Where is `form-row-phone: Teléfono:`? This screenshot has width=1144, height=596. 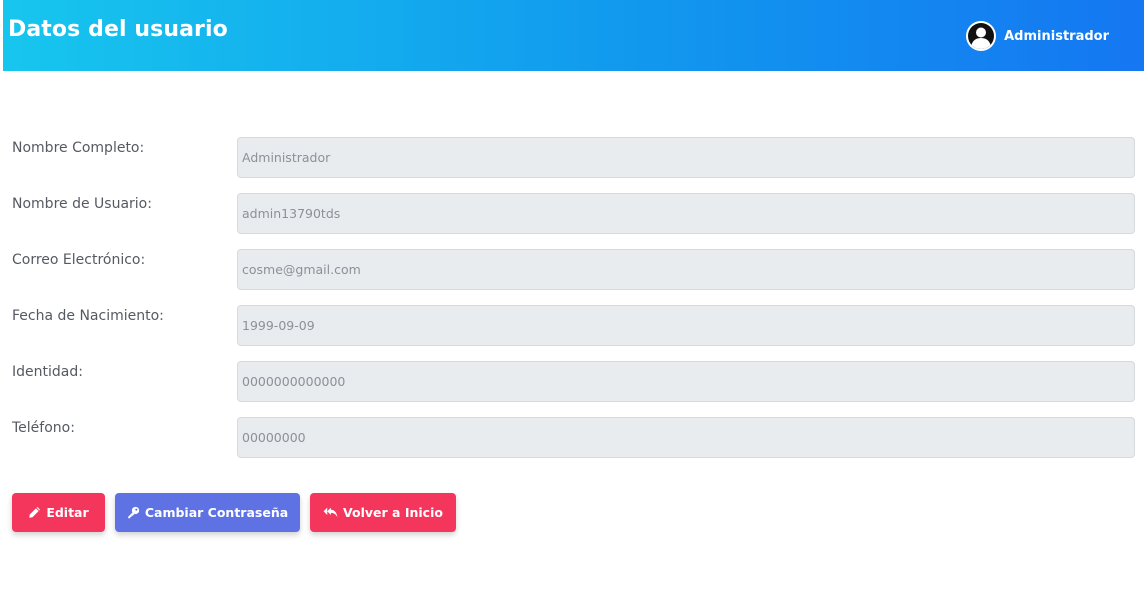
form-row-phone: Teléfono: is located at coordinates (573, 437).